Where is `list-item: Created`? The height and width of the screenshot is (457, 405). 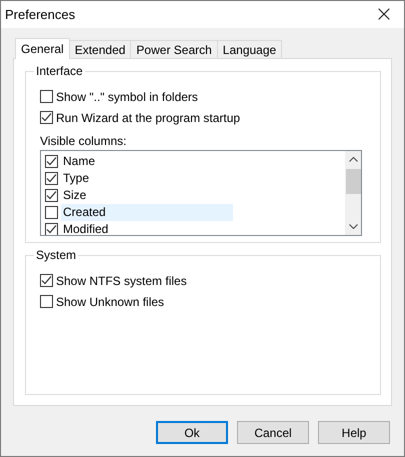
list-item: Created is located at coordinates (147, 212).